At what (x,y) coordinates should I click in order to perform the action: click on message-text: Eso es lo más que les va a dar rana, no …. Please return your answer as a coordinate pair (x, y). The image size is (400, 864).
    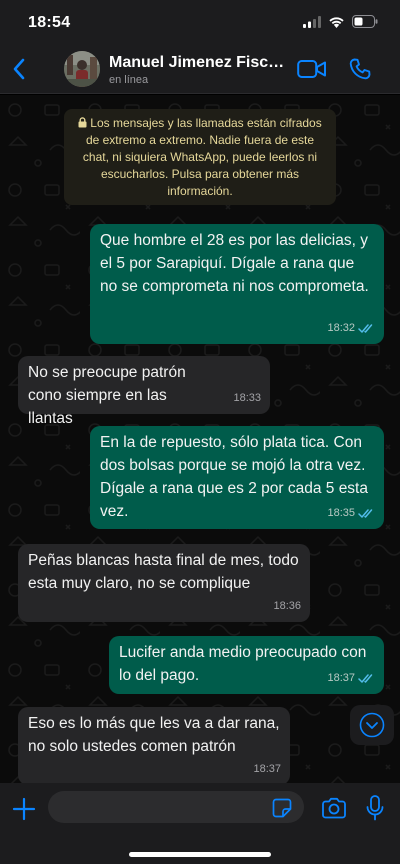
    Looking at the image, I should click on (154, 735).